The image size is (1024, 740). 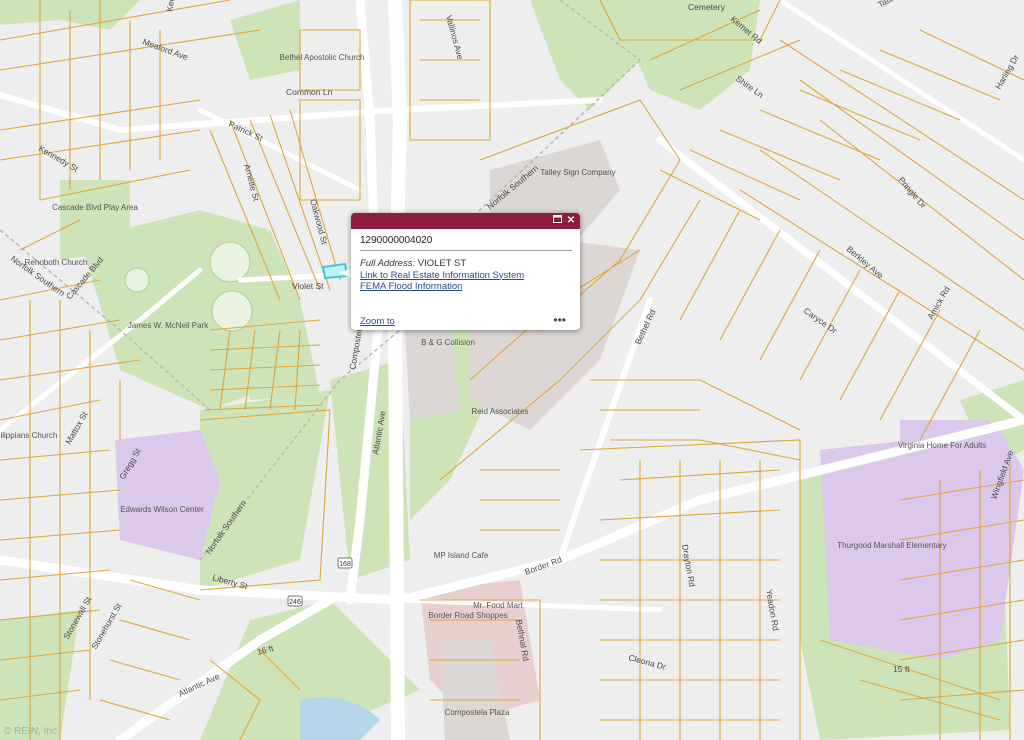 What do you see at coordinates (411, 286) in the screenshot?
I see `fema-flood-link: FEMA Flood Information` at bounding box center [411, 286].